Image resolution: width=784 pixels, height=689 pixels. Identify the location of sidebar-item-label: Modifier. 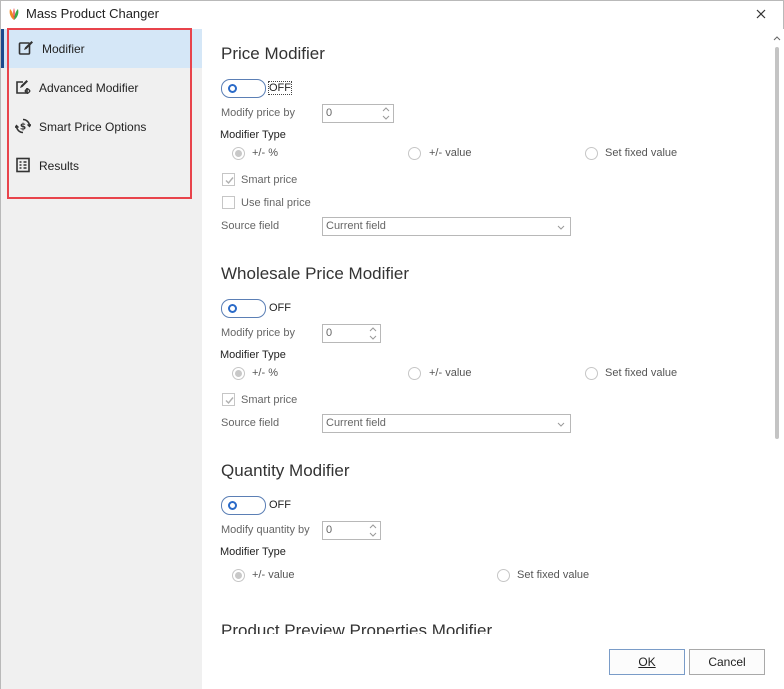
(63, 49).